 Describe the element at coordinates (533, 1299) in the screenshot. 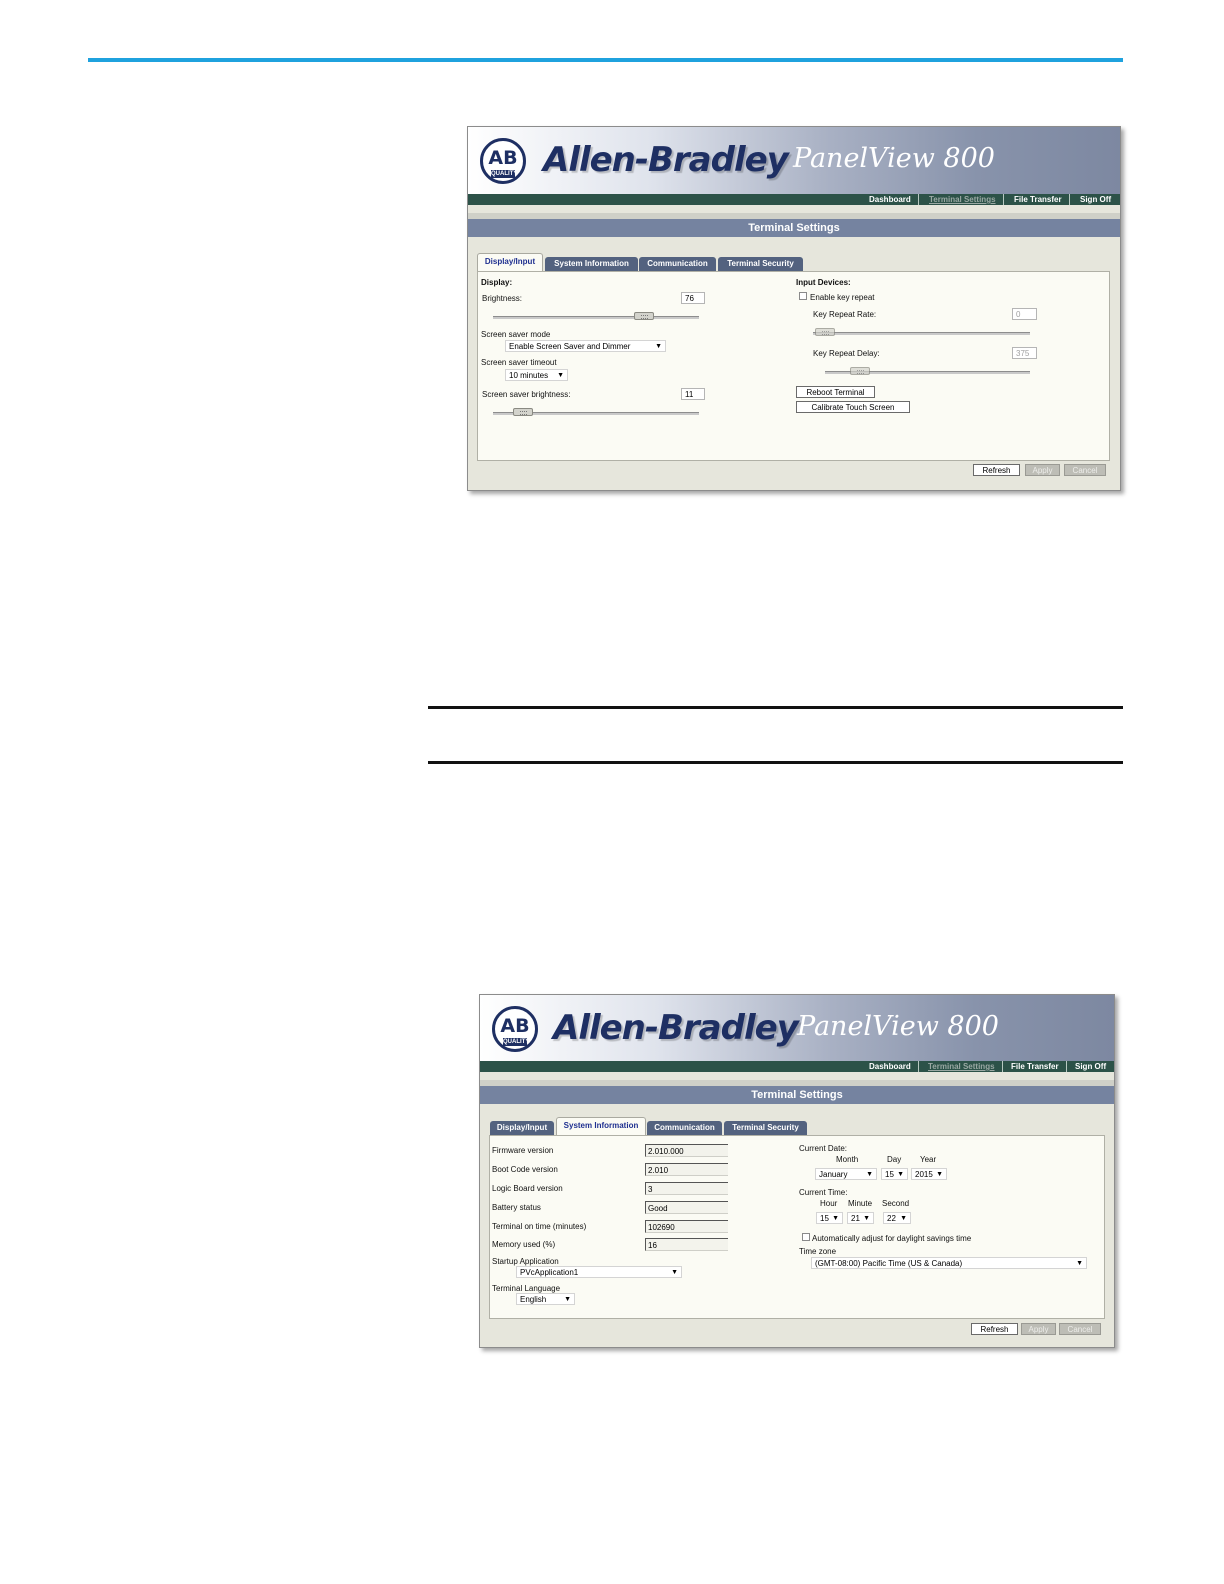

I see `terminal-language-value: English` at that location.